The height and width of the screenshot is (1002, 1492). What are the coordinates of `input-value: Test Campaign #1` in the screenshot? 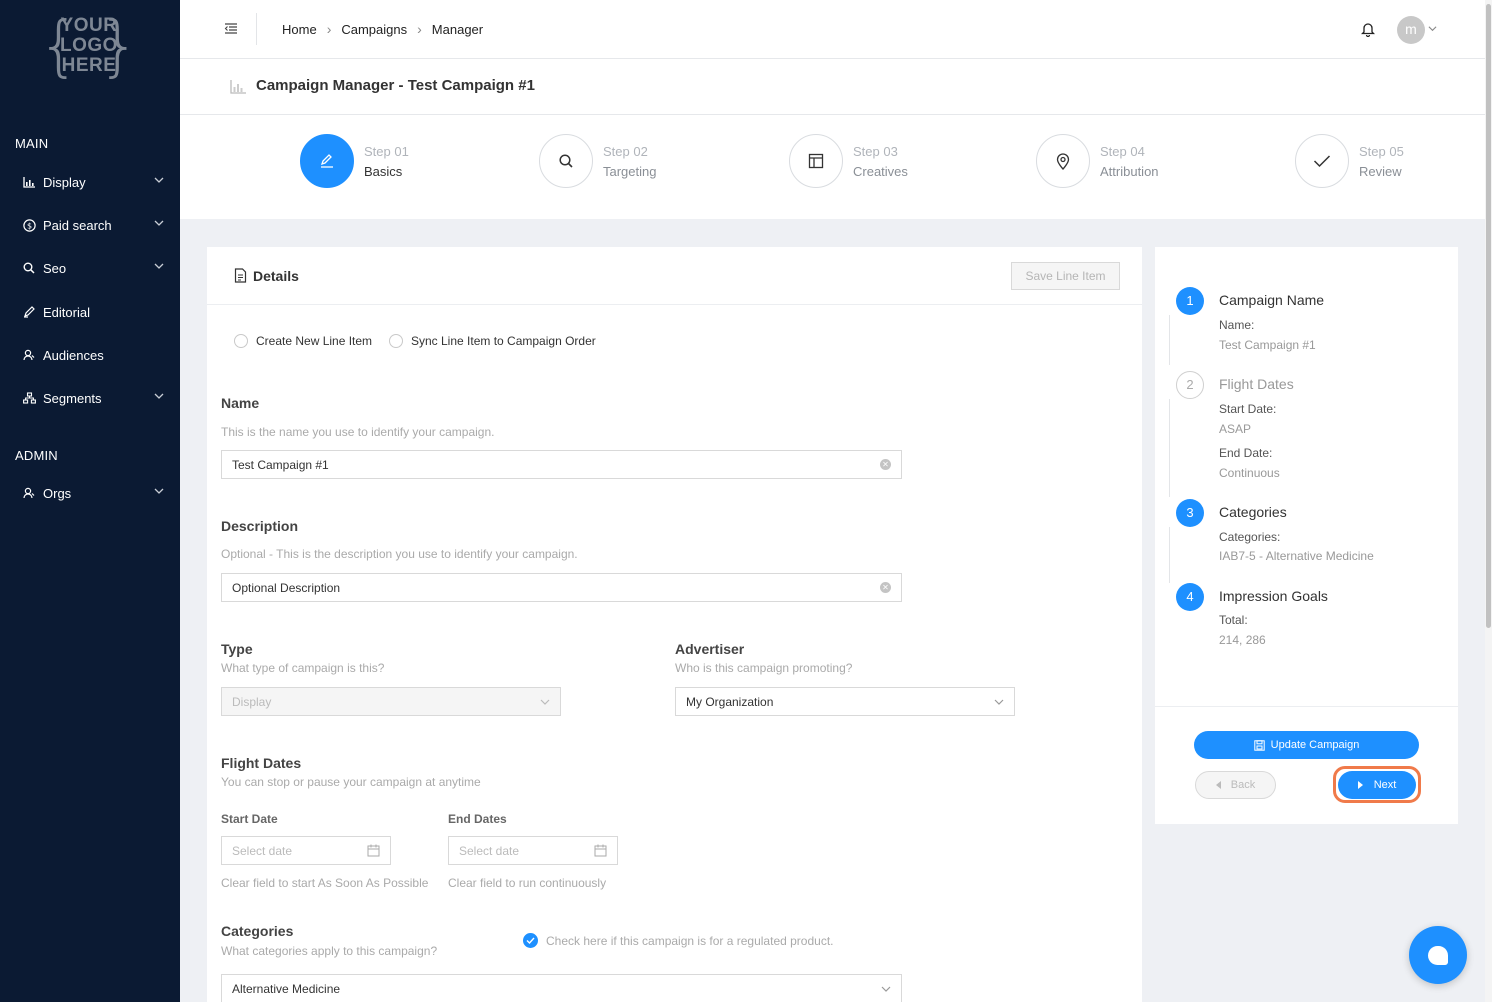 It's located at (280, 465).